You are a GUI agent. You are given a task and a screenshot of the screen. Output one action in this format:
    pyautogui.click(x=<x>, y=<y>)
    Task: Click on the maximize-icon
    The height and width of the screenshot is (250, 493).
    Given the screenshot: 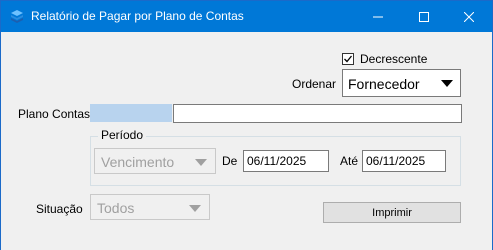 What is the action you would take?
    pyautogui.click(x=424, y=16)
    